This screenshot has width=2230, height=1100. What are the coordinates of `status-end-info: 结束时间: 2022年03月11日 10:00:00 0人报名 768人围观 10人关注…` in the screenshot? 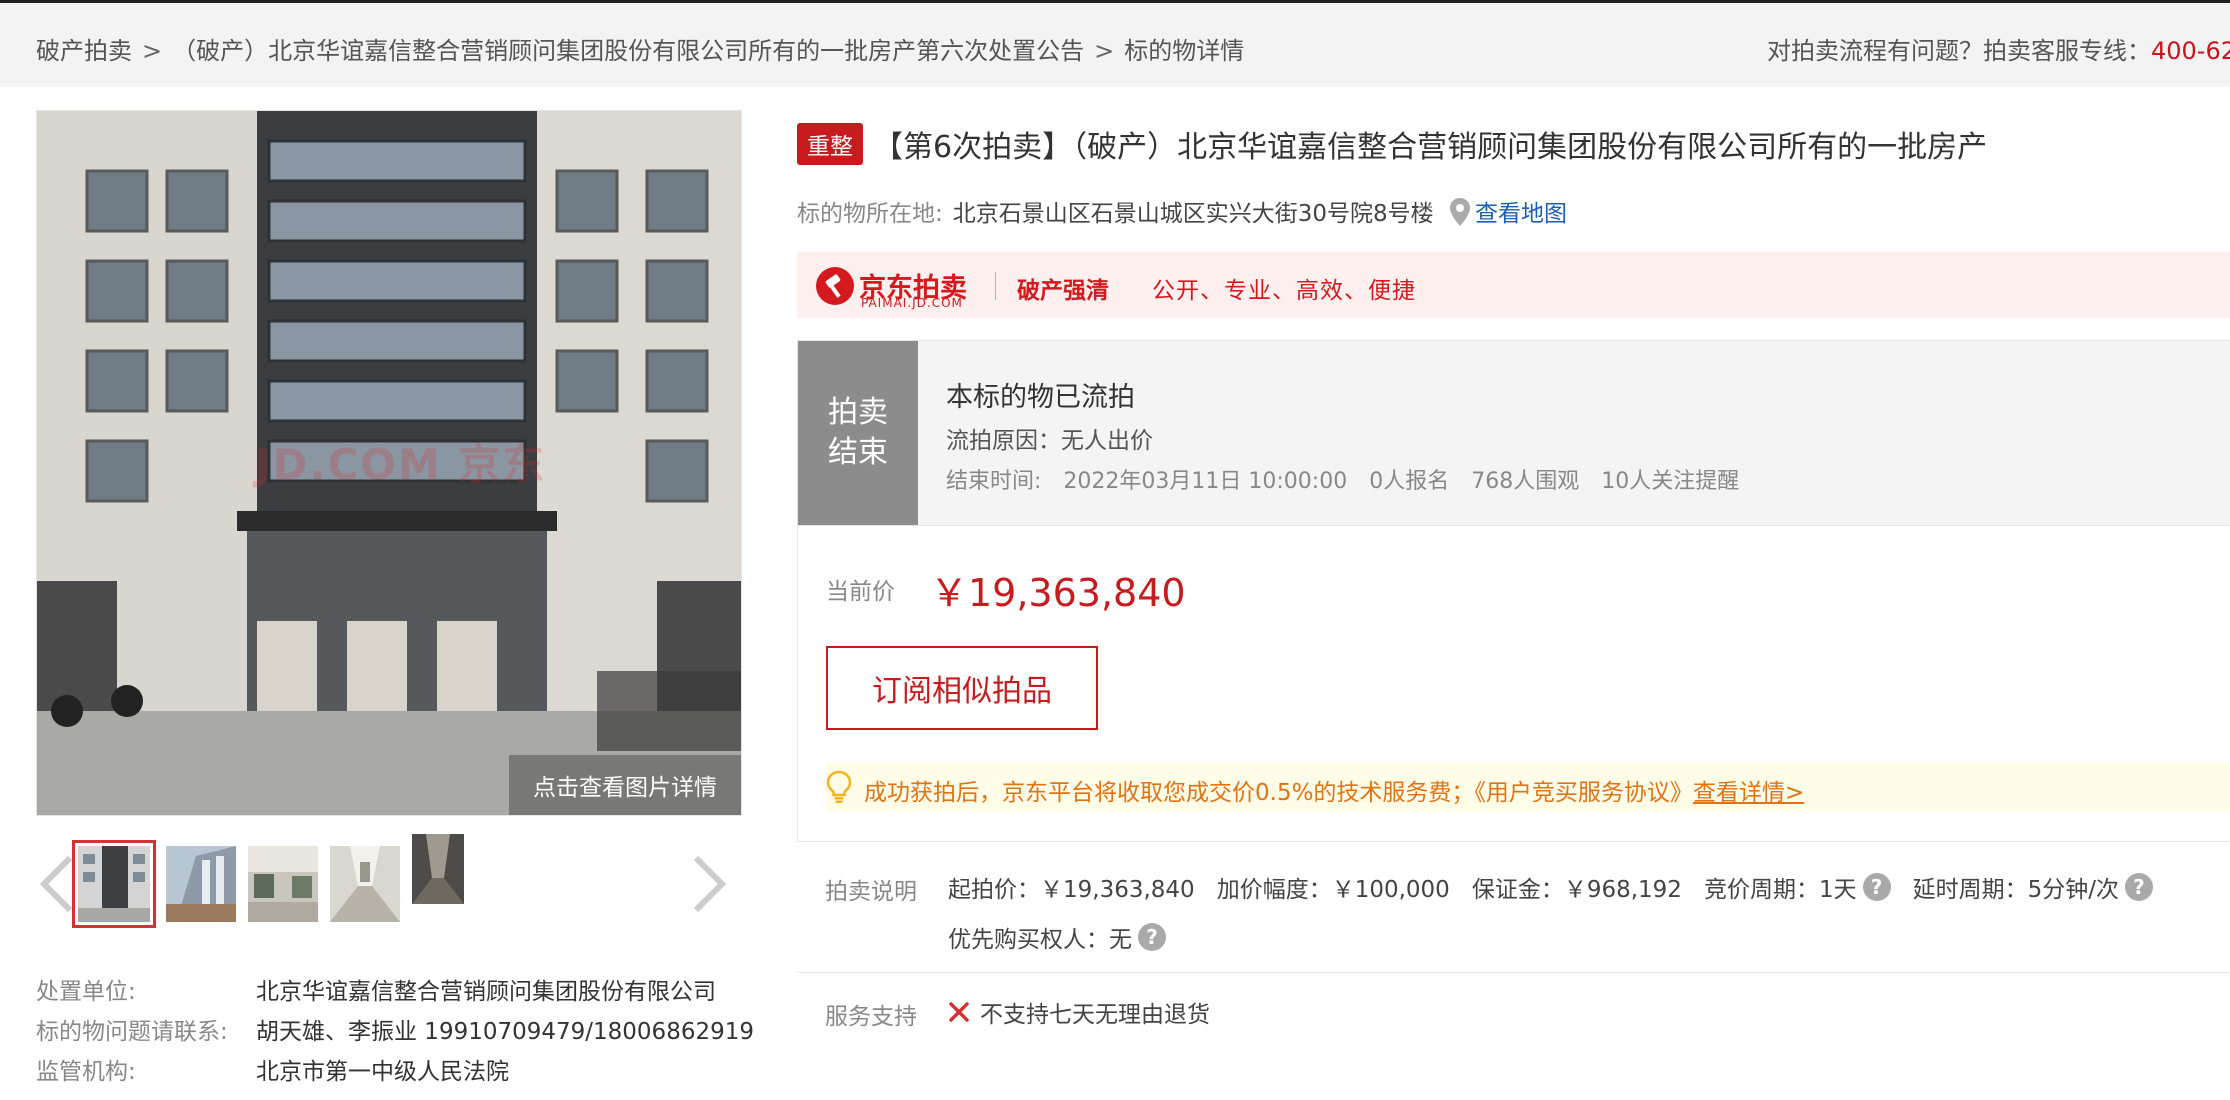 It's located at (1353, 479).